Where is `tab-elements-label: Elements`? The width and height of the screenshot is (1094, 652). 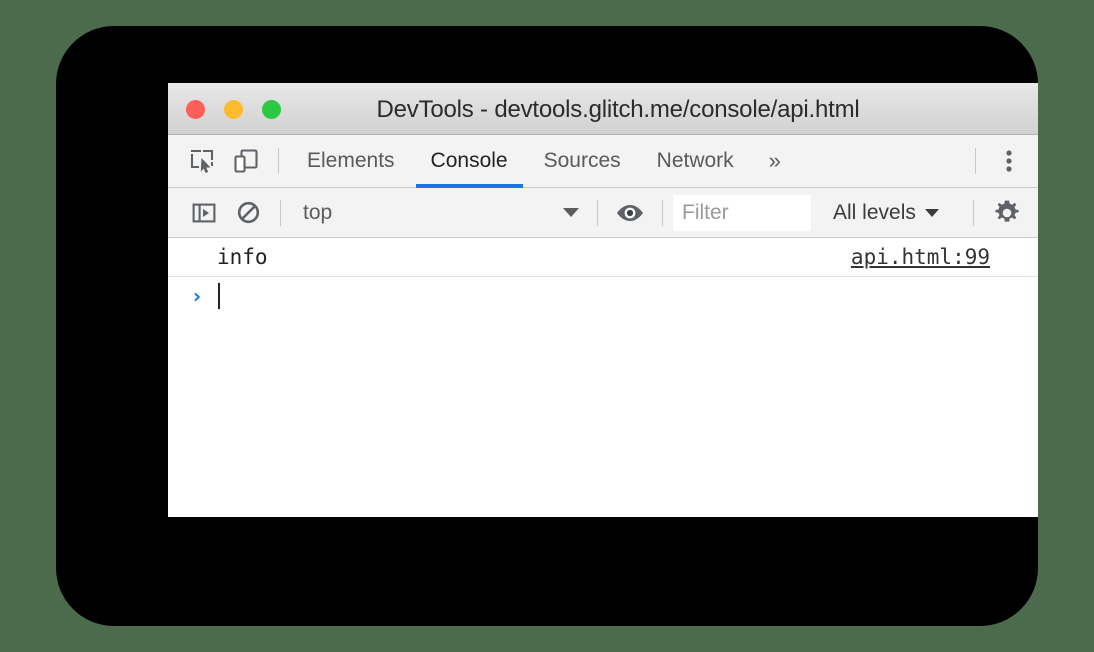
tab-elements-label: Elements is located at coordinates (351, 160).